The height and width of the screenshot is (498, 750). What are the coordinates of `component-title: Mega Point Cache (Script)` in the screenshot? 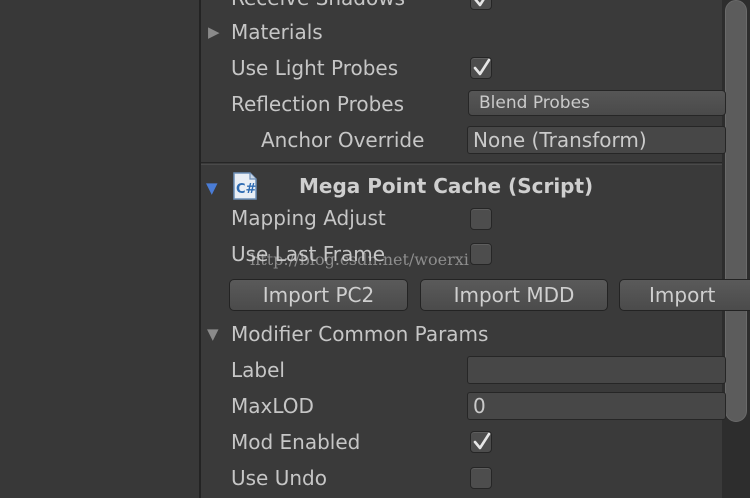 It's located at (446, 186).